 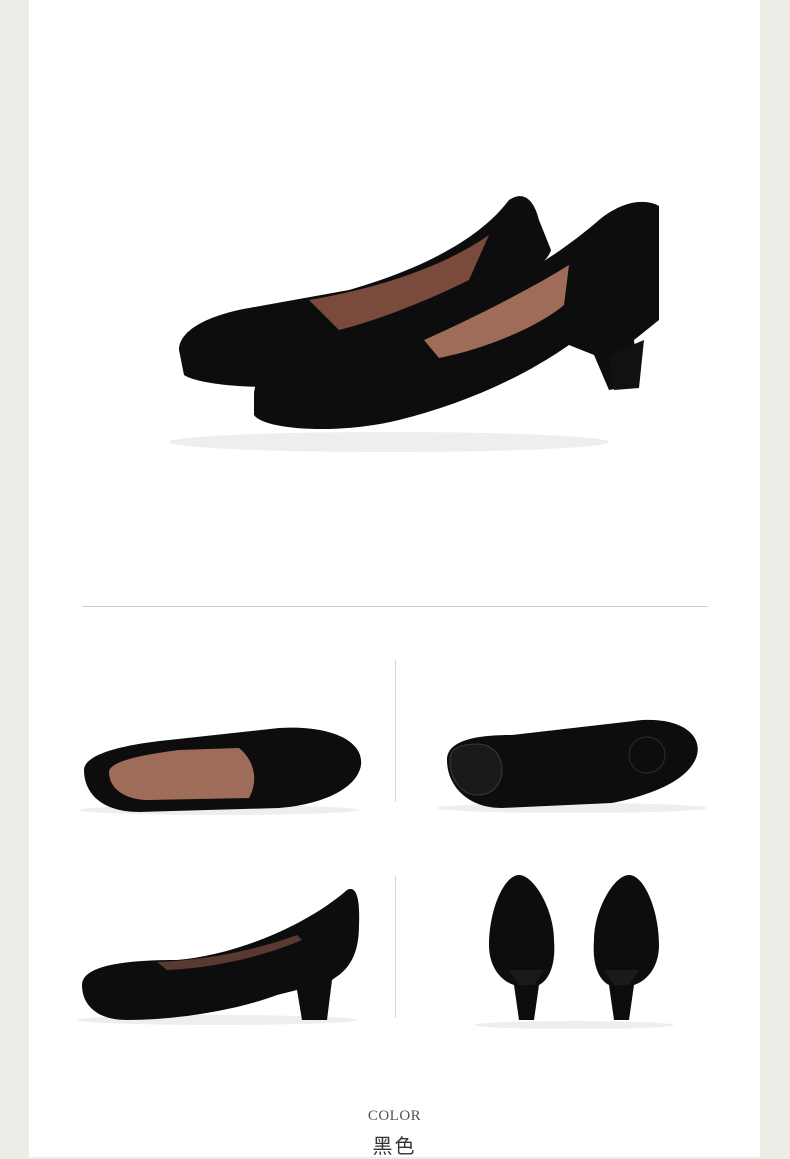 I want to click on column-divider-top, so click(x=395, y=731).